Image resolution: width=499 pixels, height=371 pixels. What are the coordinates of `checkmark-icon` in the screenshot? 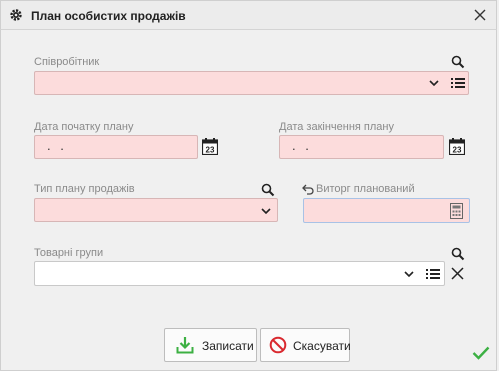 It's located at (481, 353).